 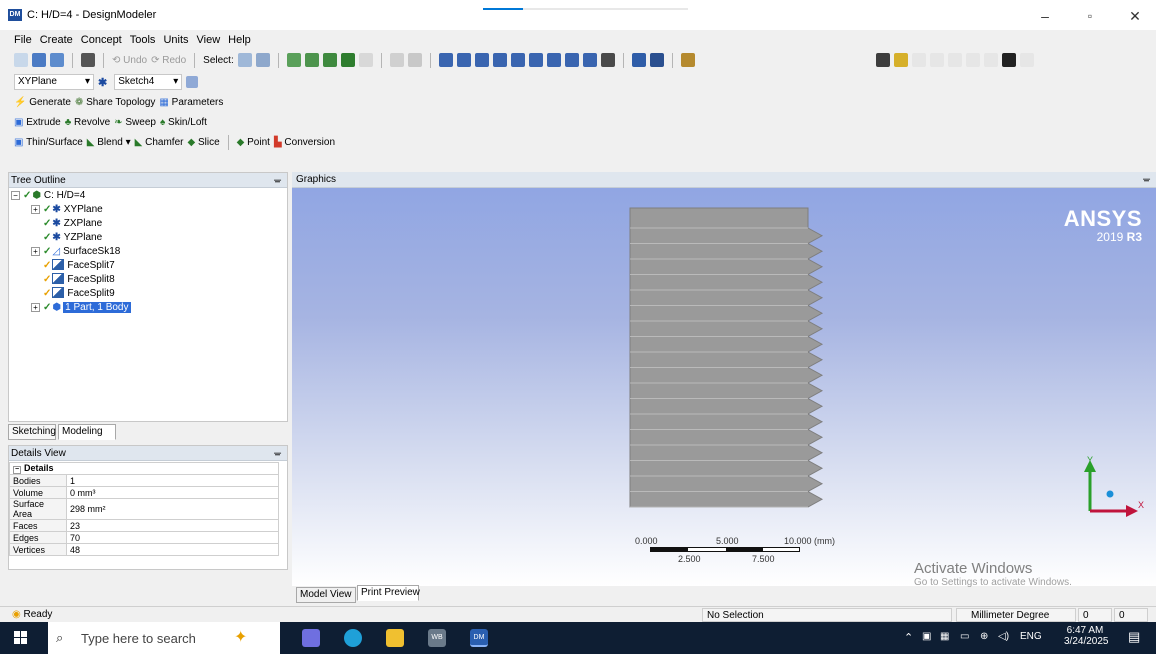 What do you see at coordinates (192, 82) in the screenshot?
I see `new-sketch-icon` at bounding box center [192, 82].